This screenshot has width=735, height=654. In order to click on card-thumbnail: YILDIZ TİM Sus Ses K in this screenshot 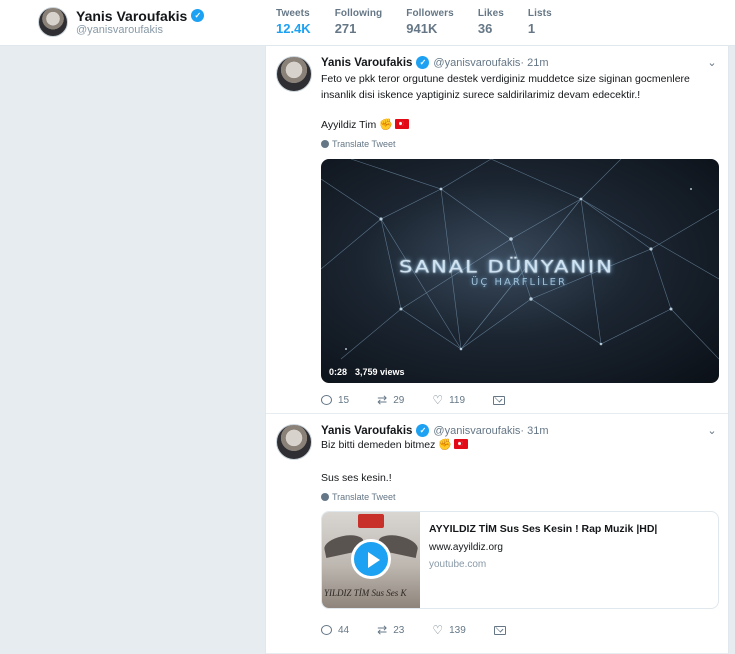, I will do `click(371, 560)`.